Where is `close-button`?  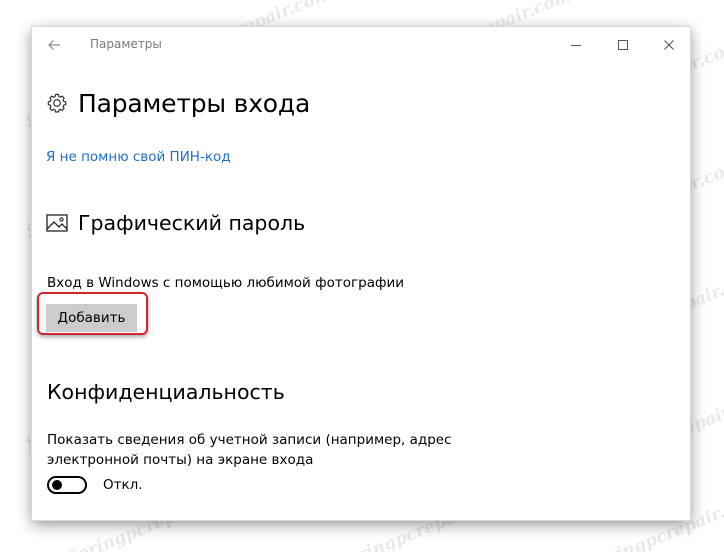 close-button is located at coordinates (669, 45).